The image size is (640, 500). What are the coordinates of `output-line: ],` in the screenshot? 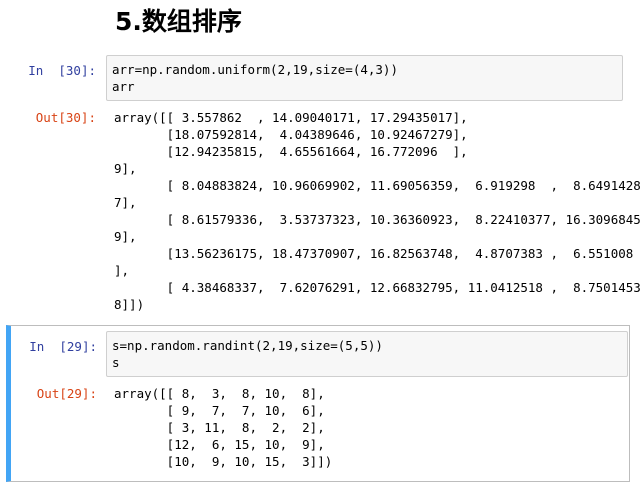 It's located at (122, 270).